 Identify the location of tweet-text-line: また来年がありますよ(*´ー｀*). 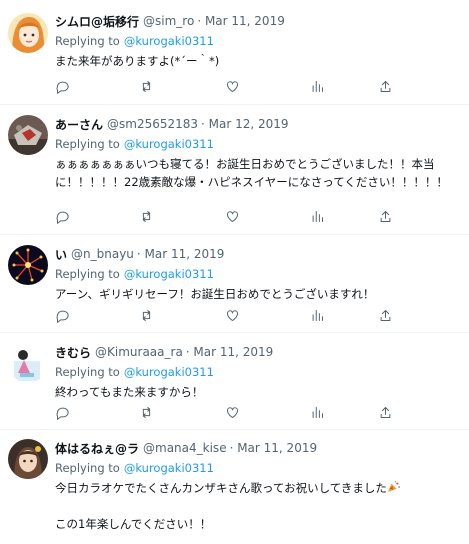
(137, 61).